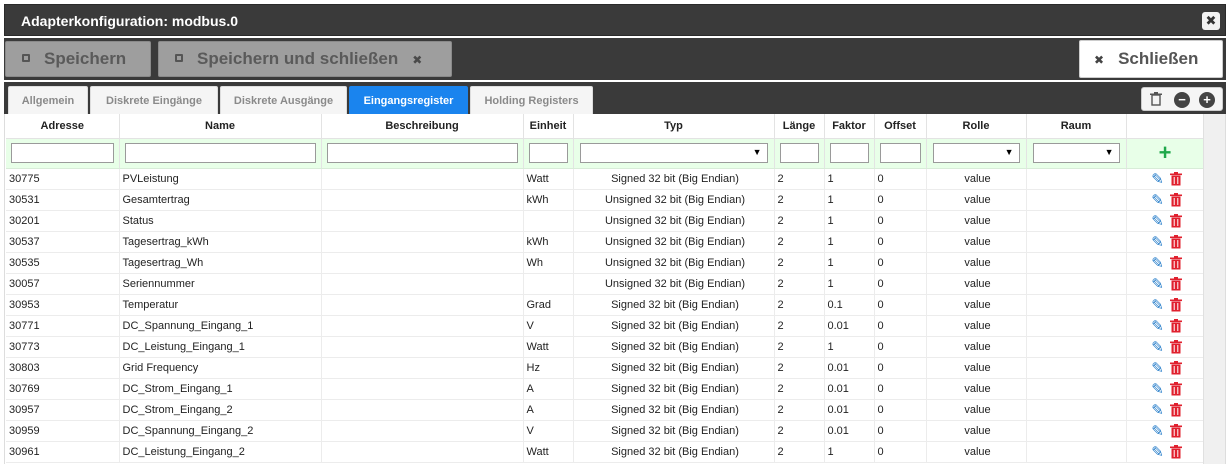  I want to click on cell-einheit: A, so click(548, 389).